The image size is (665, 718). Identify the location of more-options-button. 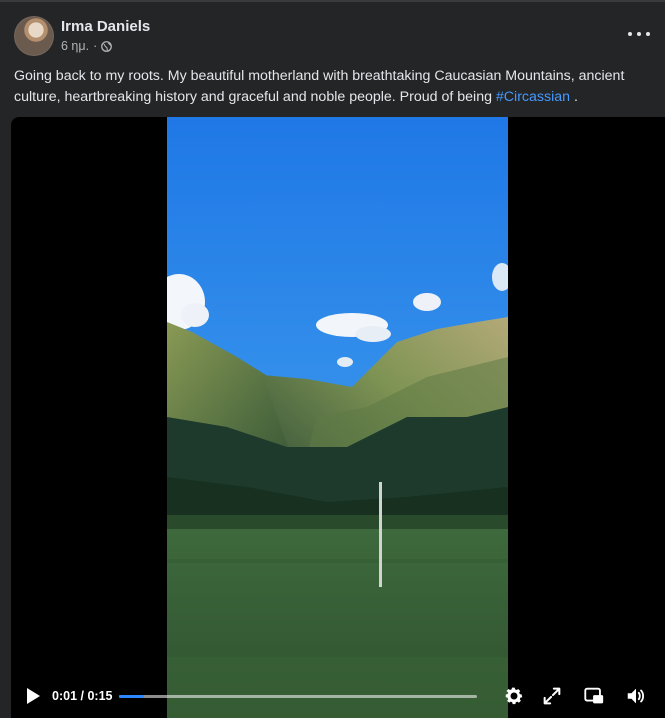
(639, 34).